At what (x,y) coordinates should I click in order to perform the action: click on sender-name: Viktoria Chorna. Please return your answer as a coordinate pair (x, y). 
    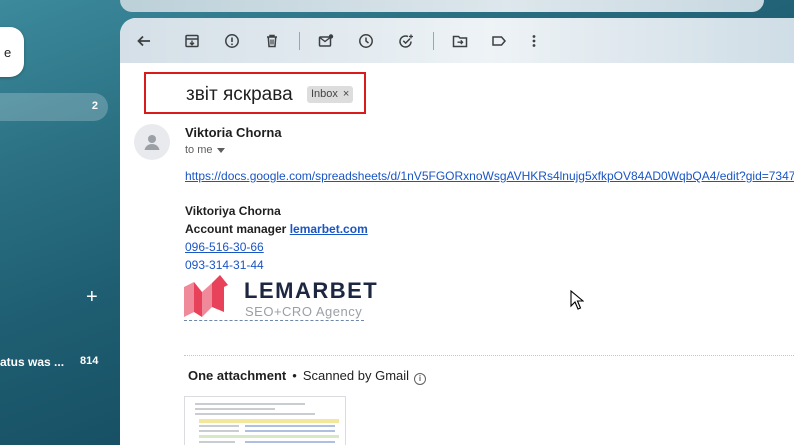
    Looking at the image, I should click on (233, 132).